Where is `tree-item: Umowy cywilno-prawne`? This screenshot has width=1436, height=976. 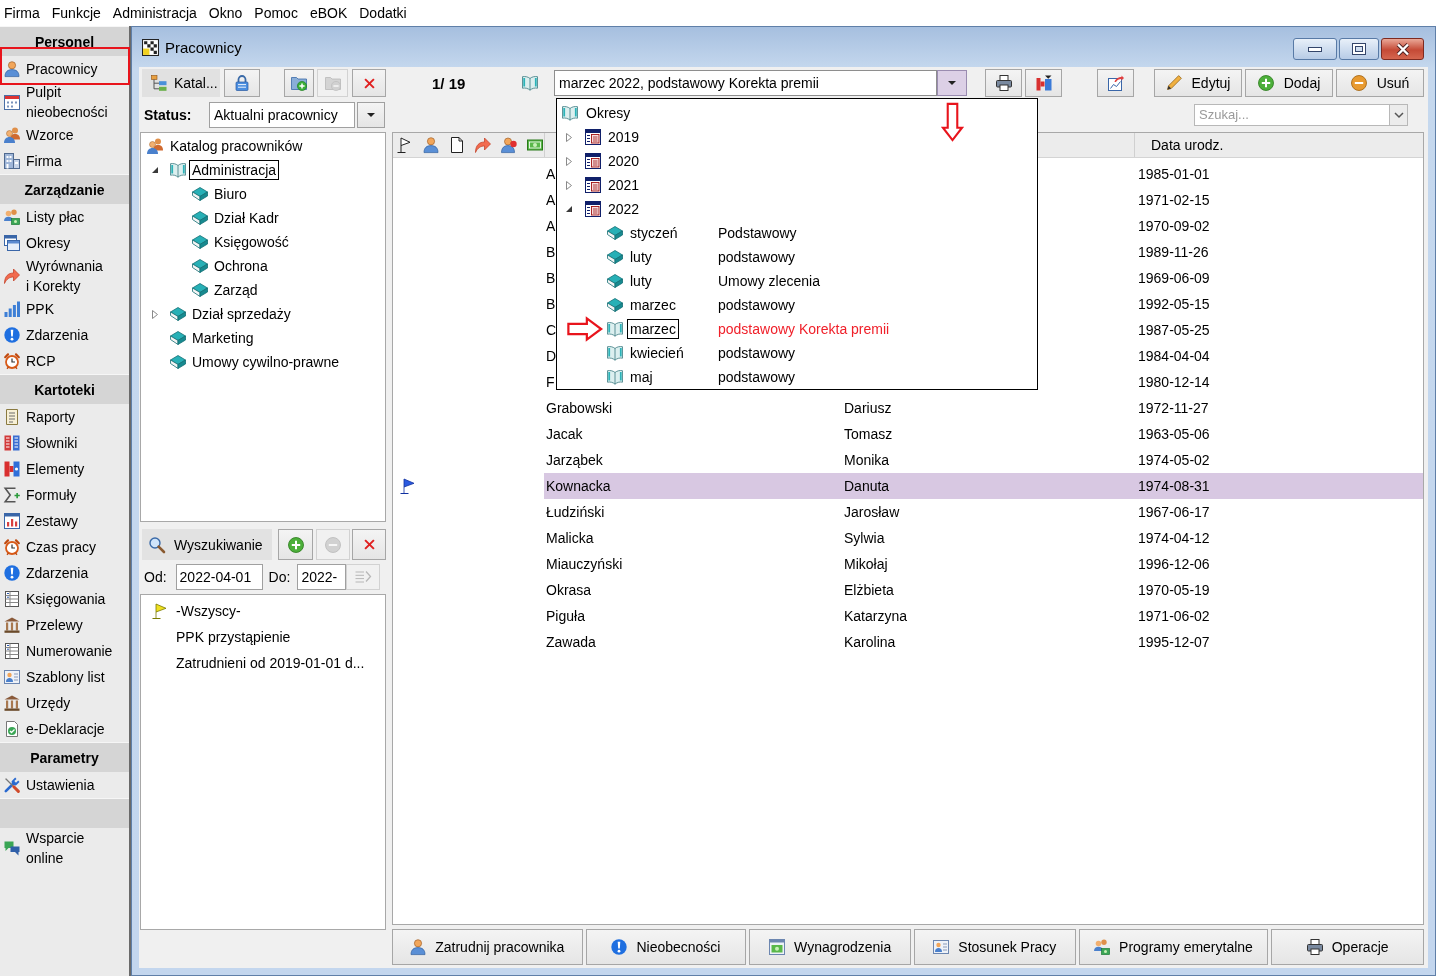 tree-item: Umowy cywilno-prawne is located at coordinates (266, 362).